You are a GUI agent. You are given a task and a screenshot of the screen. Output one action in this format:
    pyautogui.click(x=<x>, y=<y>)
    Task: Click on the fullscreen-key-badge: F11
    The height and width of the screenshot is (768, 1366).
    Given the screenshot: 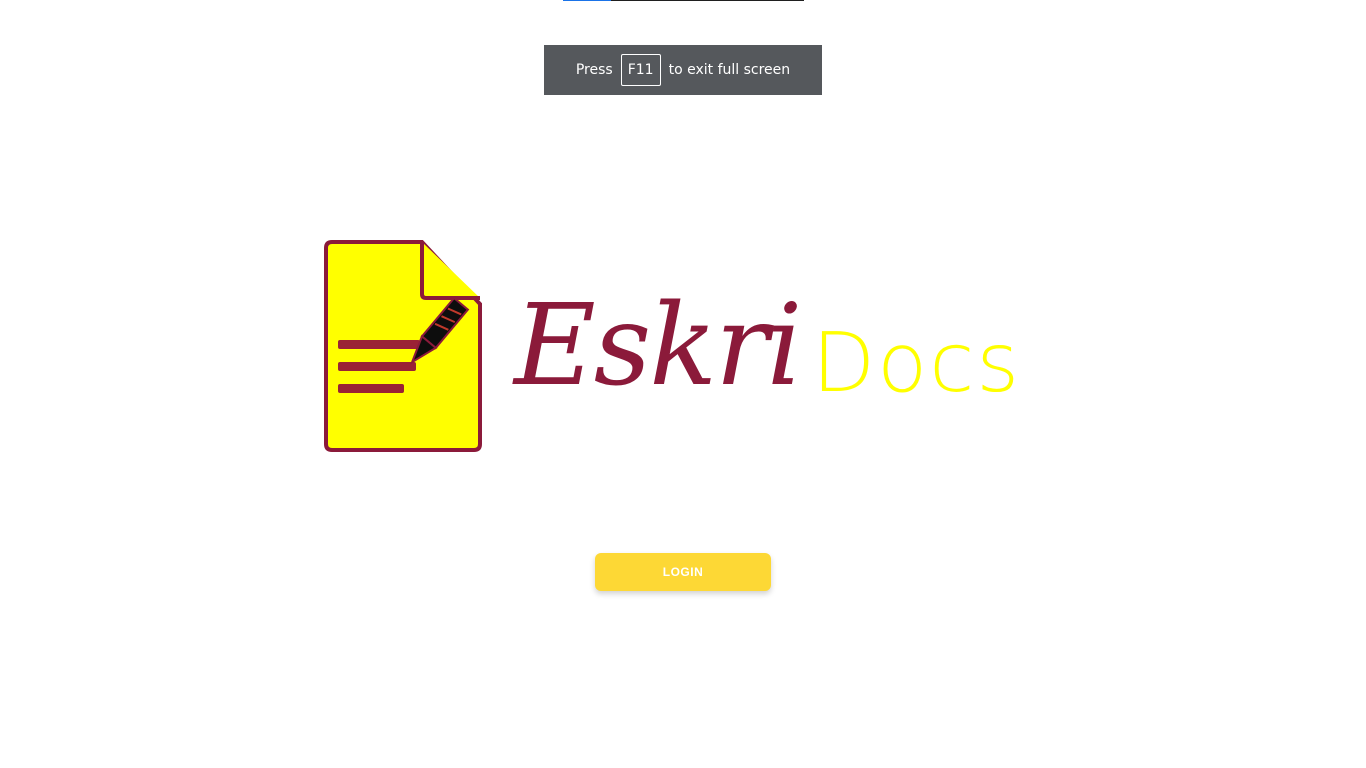 What is the action you would take?
    pyautogui.click(x=640, y=70)
    